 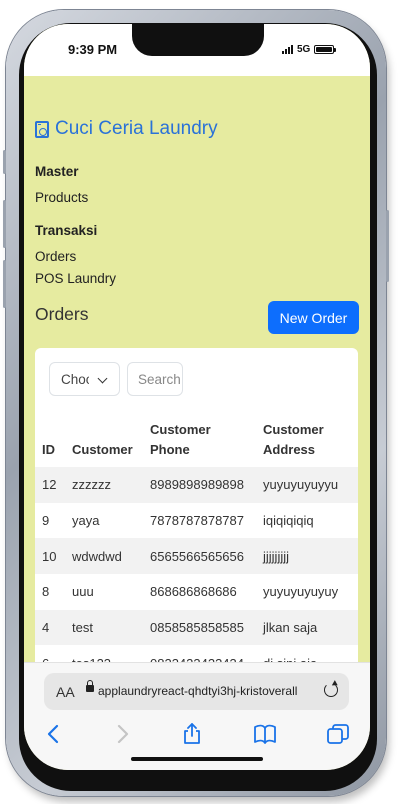 What do you see at coordinates (4, 224) in the screenshot?
I see `volume-up-button` at bounding box center [4, 224].